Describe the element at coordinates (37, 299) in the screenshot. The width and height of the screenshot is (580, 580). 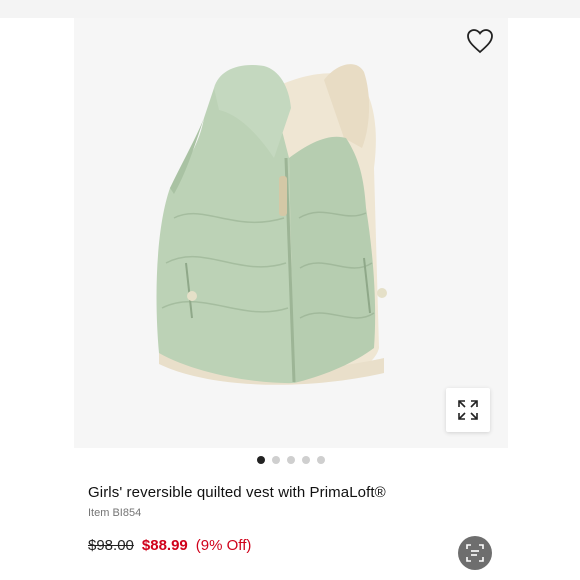
I see `left-margin` at that location.